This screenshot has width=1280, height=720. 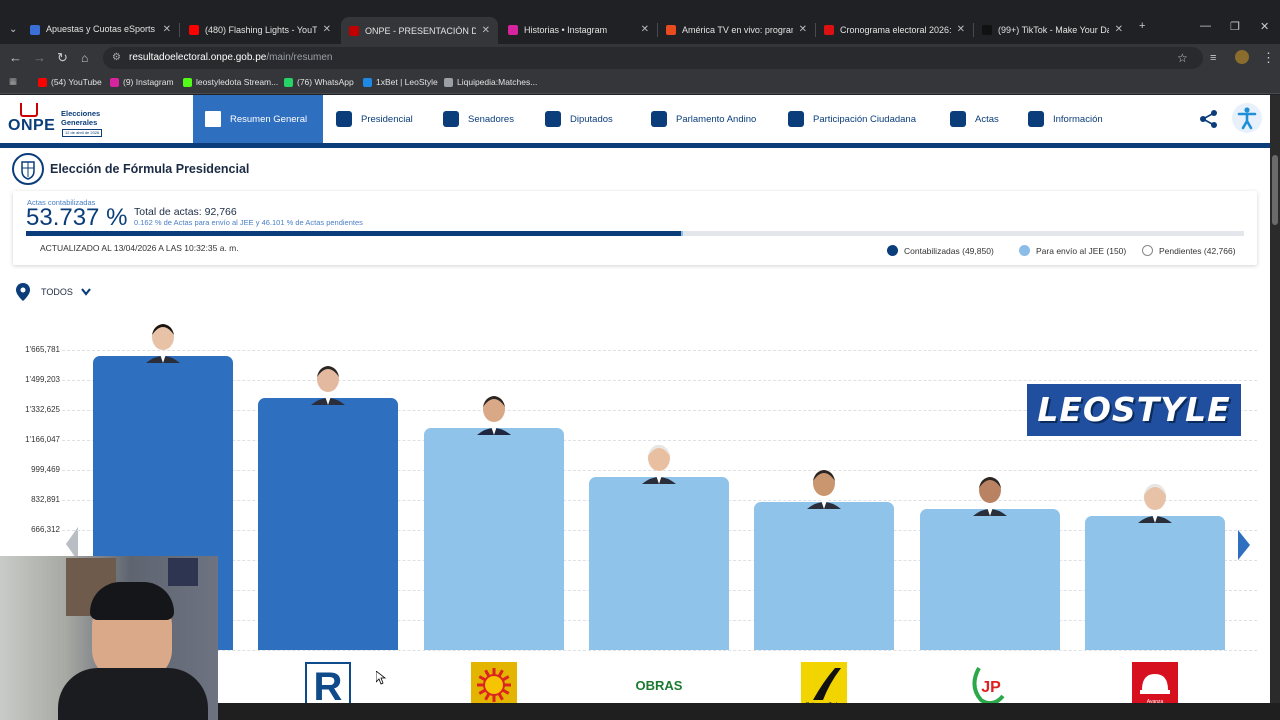 What do you see at coordinates (991, 687) in the screenshot?
I see `svg-text: JP` at bounding box center [991, 687].